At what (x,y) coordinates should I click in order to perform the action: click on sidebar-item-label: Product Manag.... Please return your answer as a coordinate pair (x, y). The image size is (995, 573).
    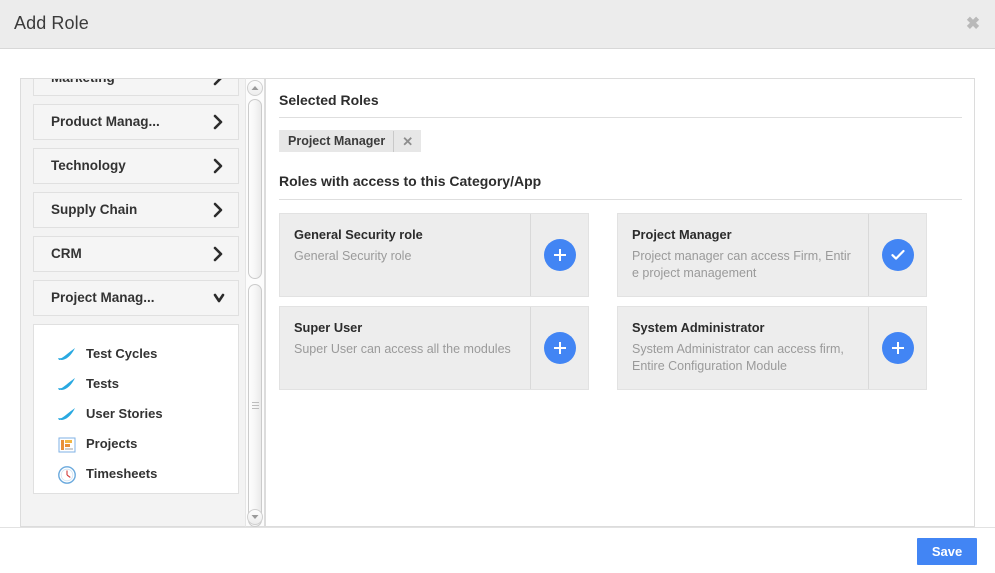
    Looking at the image, I should click on (105, 121).